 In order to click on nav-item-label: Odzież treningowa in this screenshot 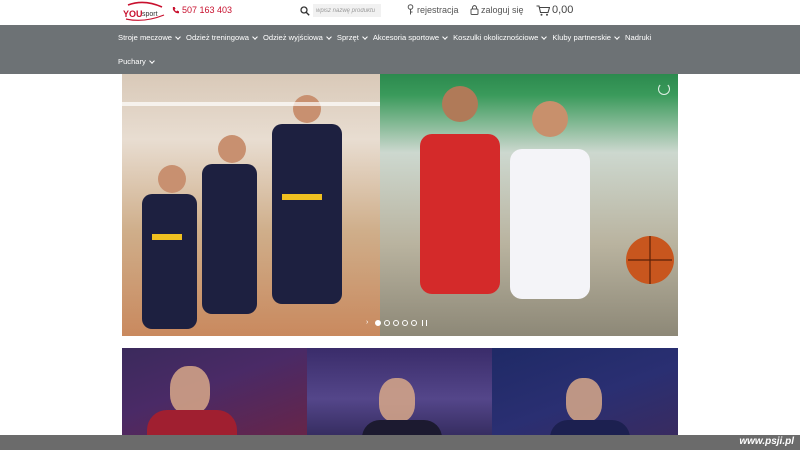, I will do `click(217, 37)`.